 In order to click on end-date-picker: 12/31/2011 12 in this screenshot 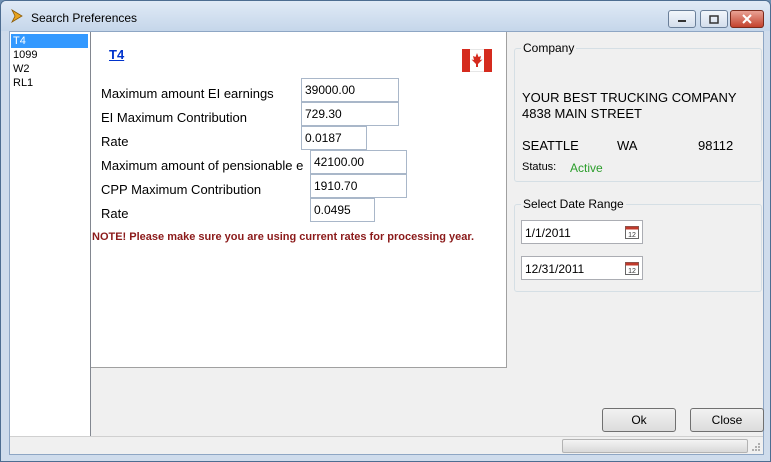, I will do `click(582, 268)`.